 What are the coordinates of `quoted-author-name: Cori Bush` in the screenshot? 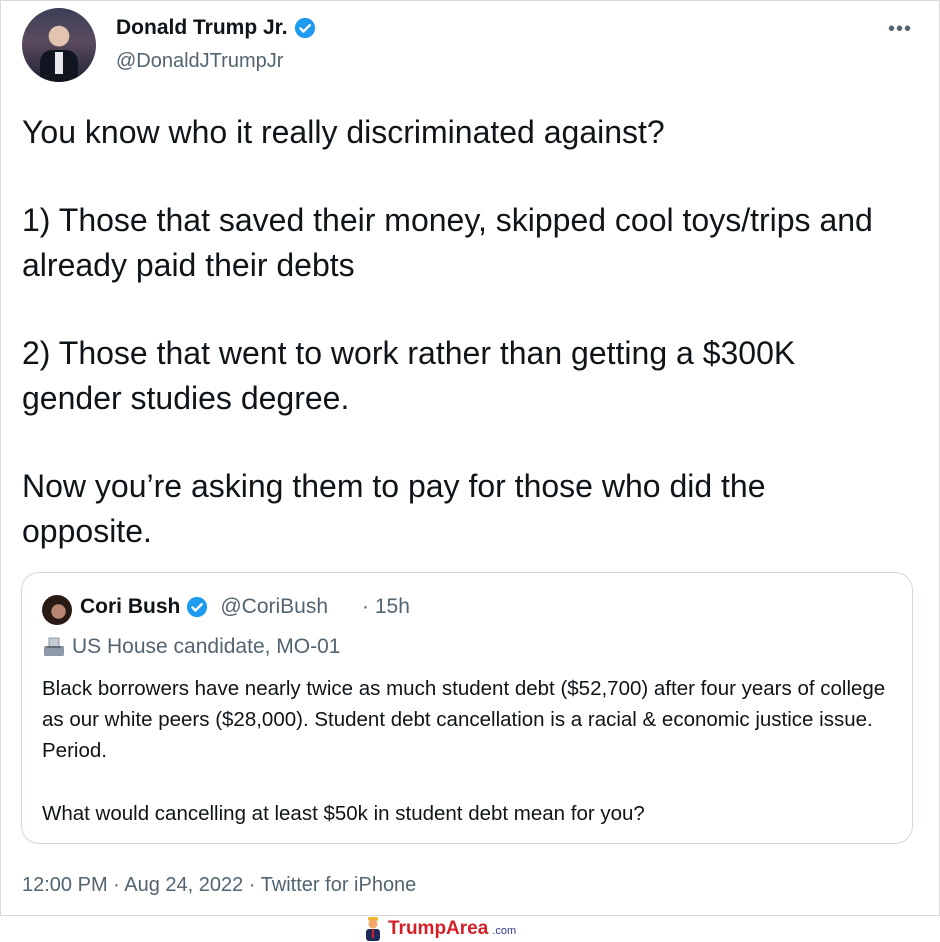 It's located at (130, 606).